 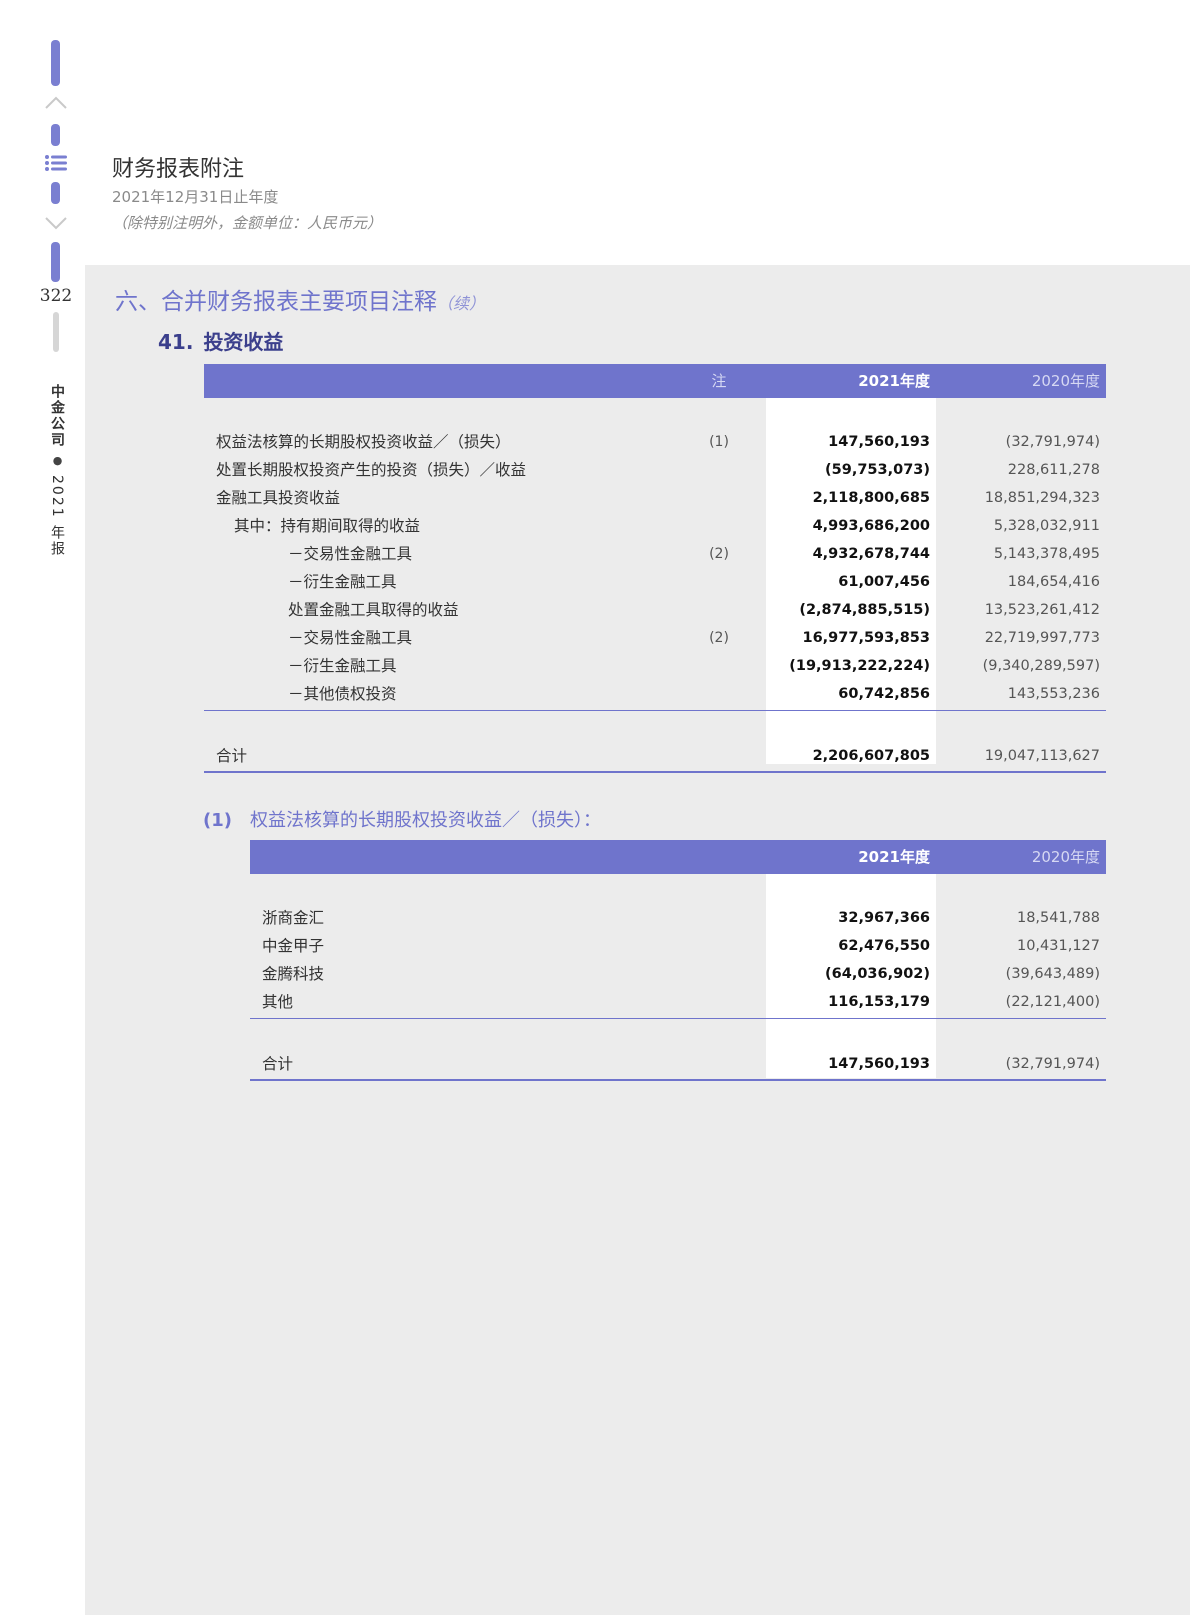 What do you see at coordinates (655, 694) in the screenshot?
I see `table-row: －其他债权投资 60,742,856 143,553,236` at bounding box center [655, 694].